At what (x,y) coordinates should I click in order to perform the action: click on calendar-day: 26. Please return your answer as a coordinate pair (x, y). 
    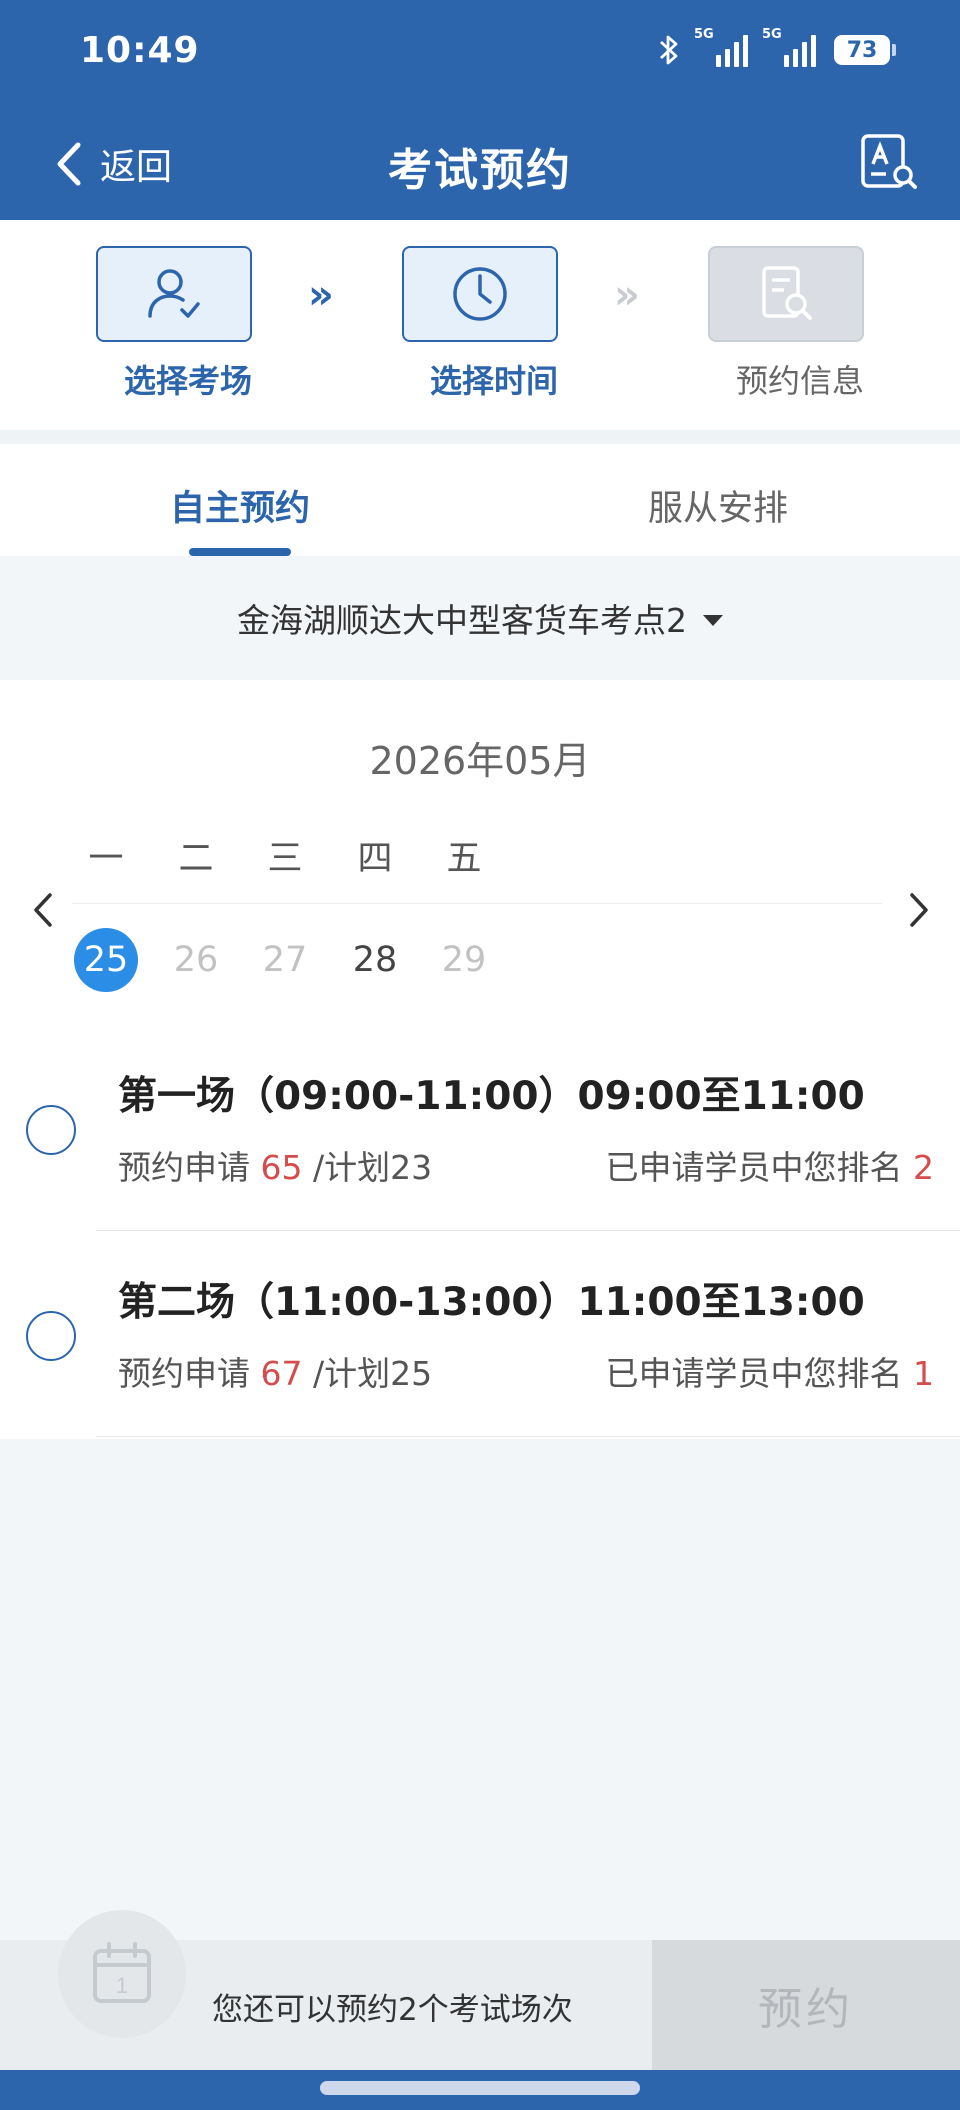
    Looking at the image, I should click on (196, 960).